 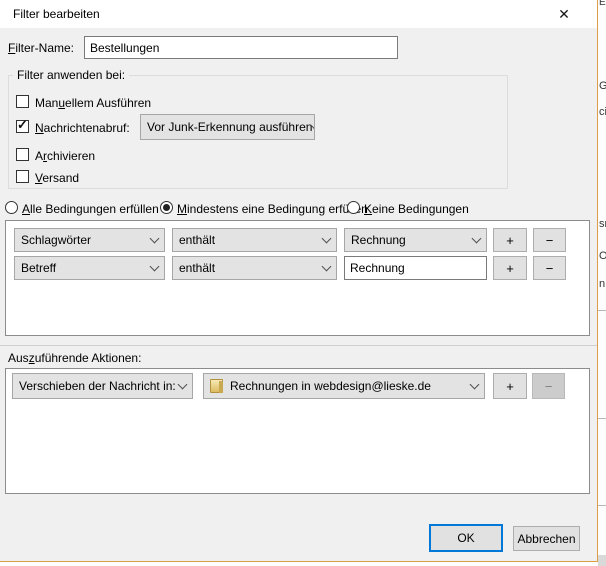 I want to click on background-text-fragment: sr, so click(x=602, y=224).